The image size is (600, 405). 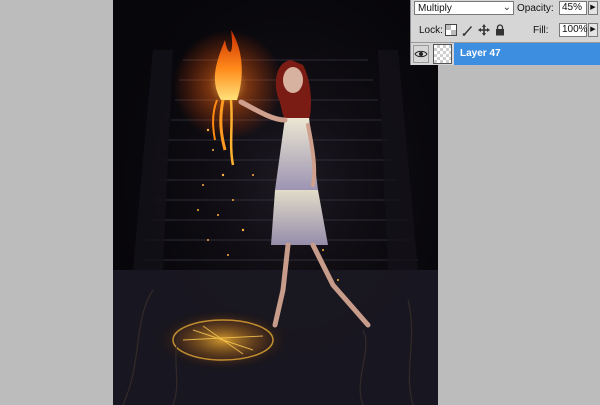 I want to click on fill-slider-arrow-icon: ▶, so click(x=593, y=30).